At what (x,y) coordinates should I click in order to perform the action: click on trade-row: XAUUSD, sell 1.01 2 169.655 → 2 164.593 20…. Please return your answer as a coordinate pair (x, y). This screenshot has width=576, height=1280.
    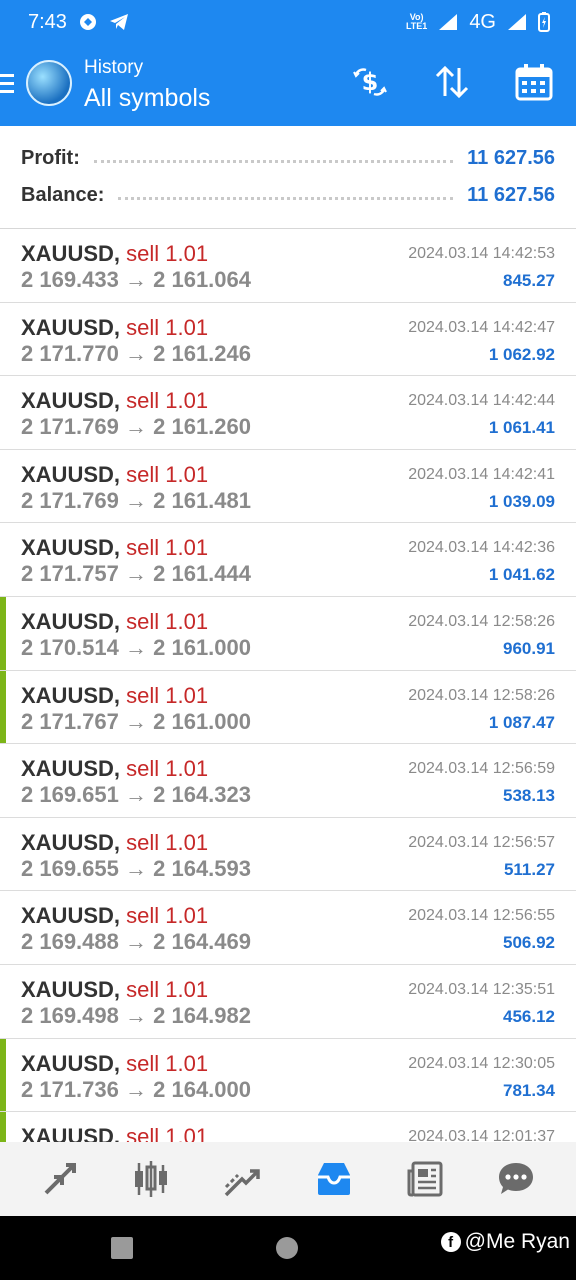
    Looking at the image, I should click on (288, 855).